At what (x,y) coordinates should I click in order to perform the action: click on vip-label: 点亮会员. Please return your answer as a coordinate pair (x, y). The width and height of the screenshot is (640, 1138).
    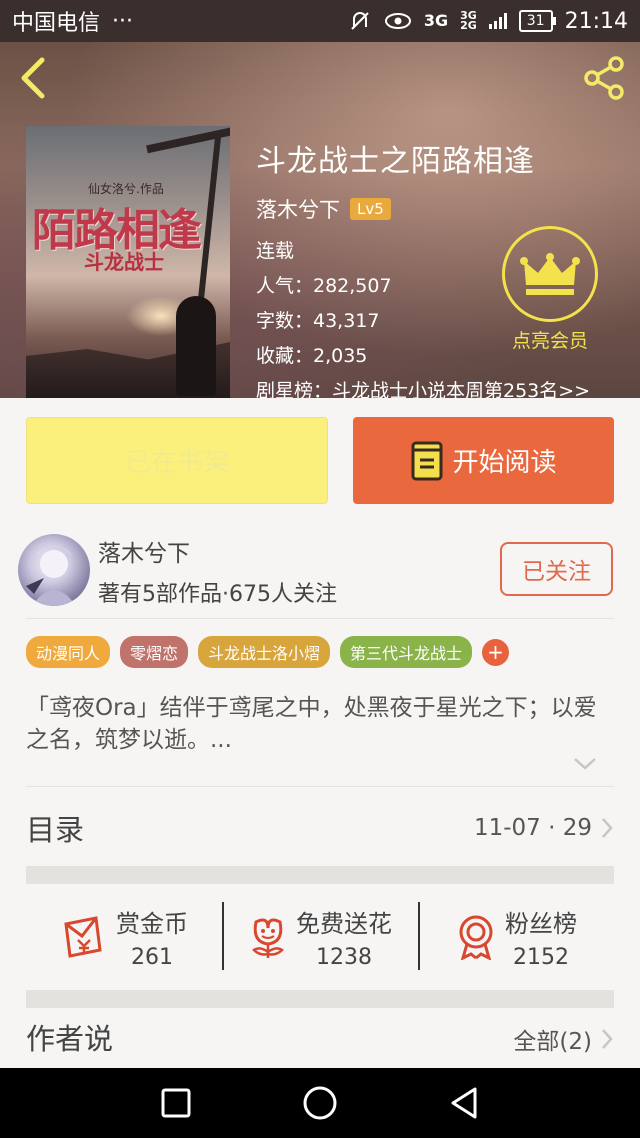
    Looking at the image, I should click on (549, 341).